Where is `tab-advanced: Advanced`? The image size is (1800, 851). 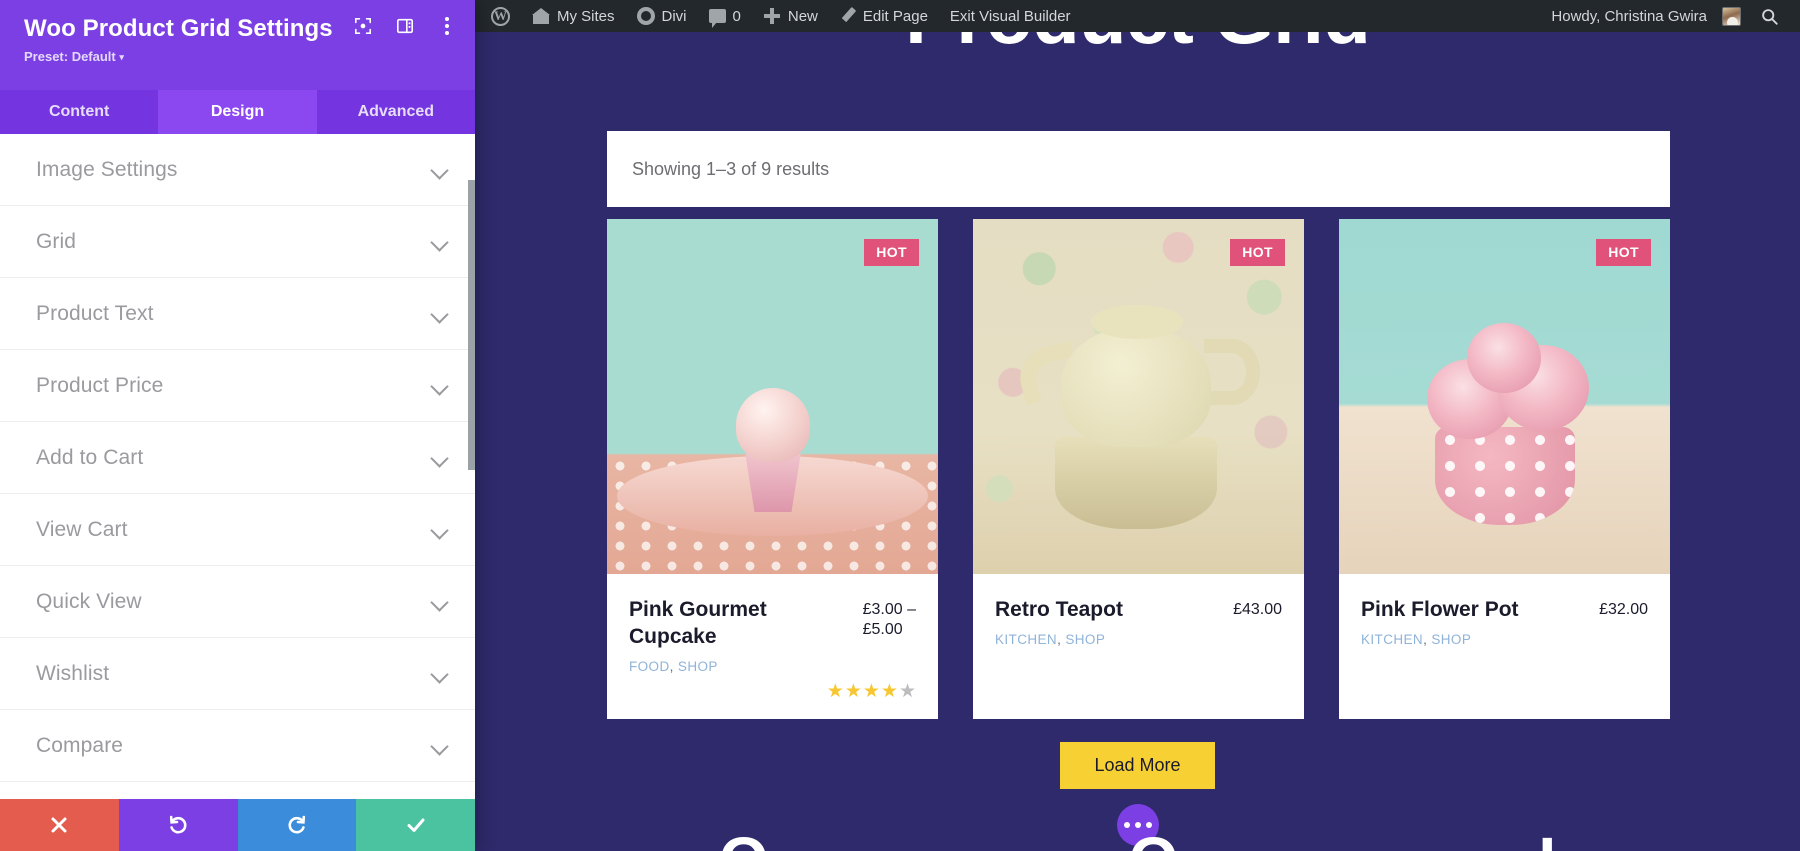
tab-advanced: Advanced is located at coordinates (395, 112).